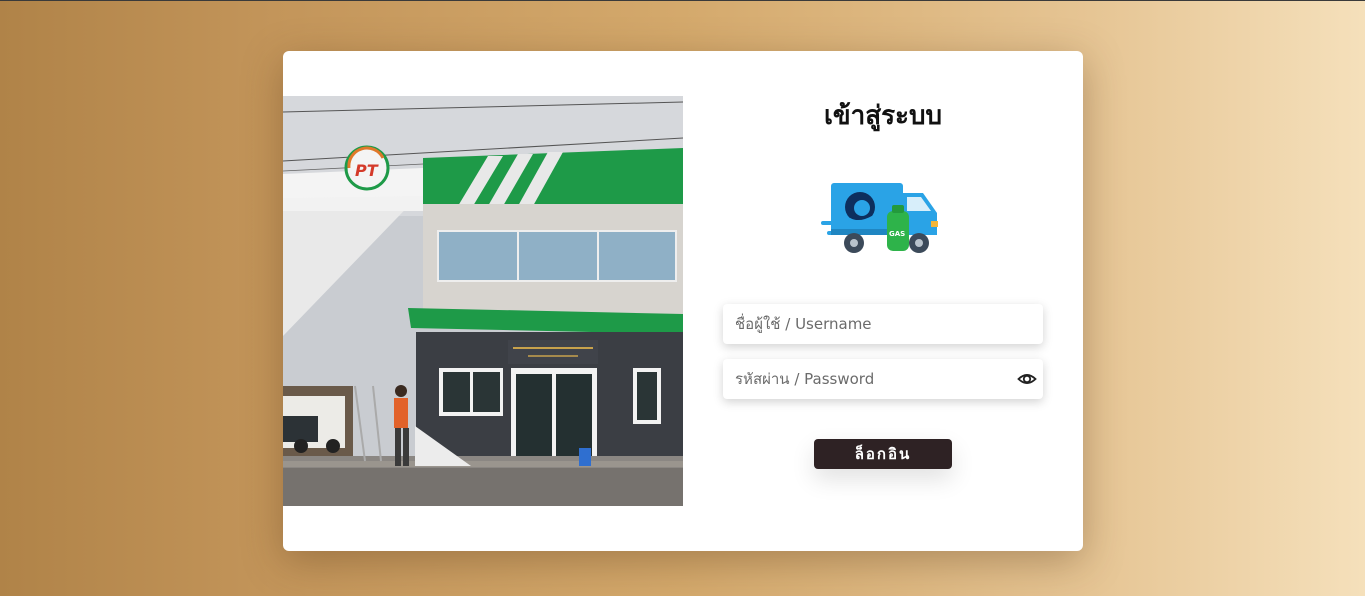 Image resolution: width=1365 pixels, height=596 pixels. What do you see at coordinates (883, 454) in the screenshot?
I see `login-button: ล็อกอิน` at bounding box center [883, 454].